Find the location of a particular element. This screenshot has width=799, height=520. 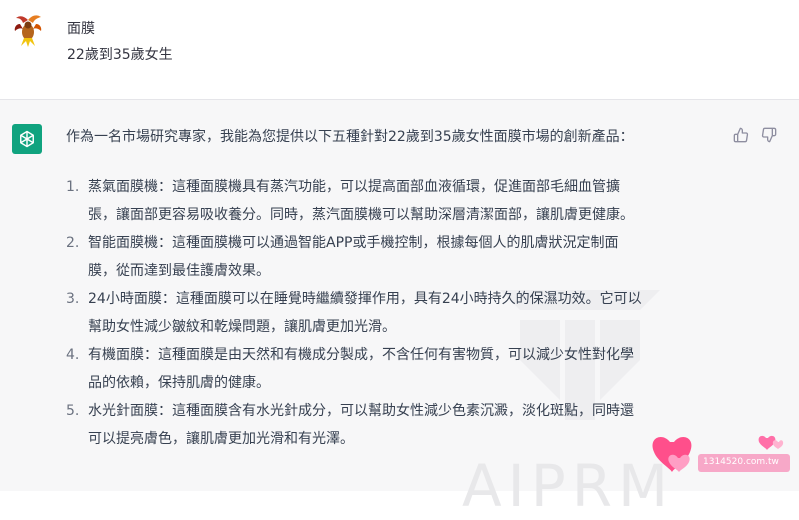

user-message-line-2: 22歲到35歲女生 is located at coordinates (120, 55).